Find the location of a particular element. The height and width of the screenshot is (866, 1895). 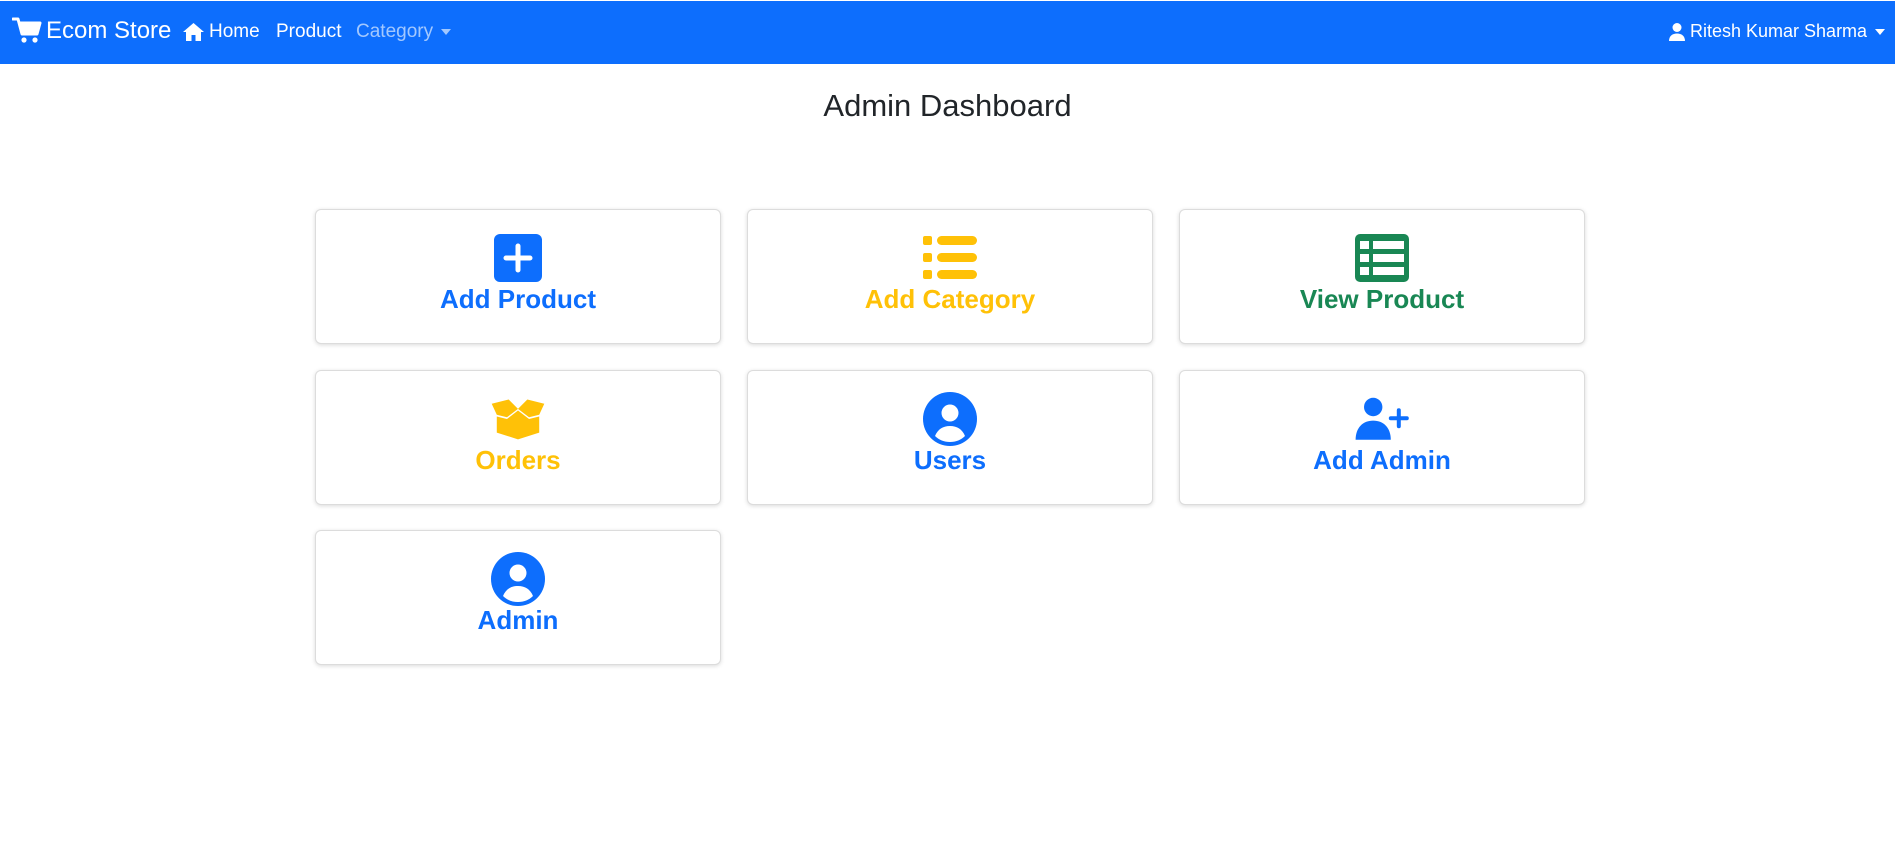

nav-home-link: Home is located at coordinates (221, 32).